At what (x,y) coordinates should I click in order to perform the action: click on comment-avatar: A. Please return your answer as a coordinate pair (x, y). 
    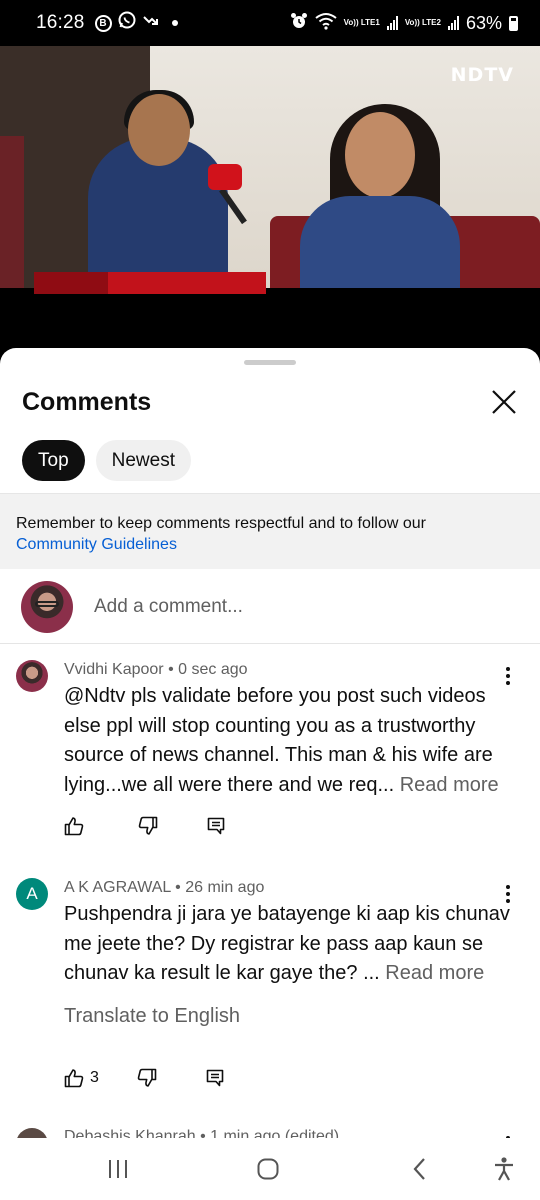
    Looking at the image, I should click on (32, 894).